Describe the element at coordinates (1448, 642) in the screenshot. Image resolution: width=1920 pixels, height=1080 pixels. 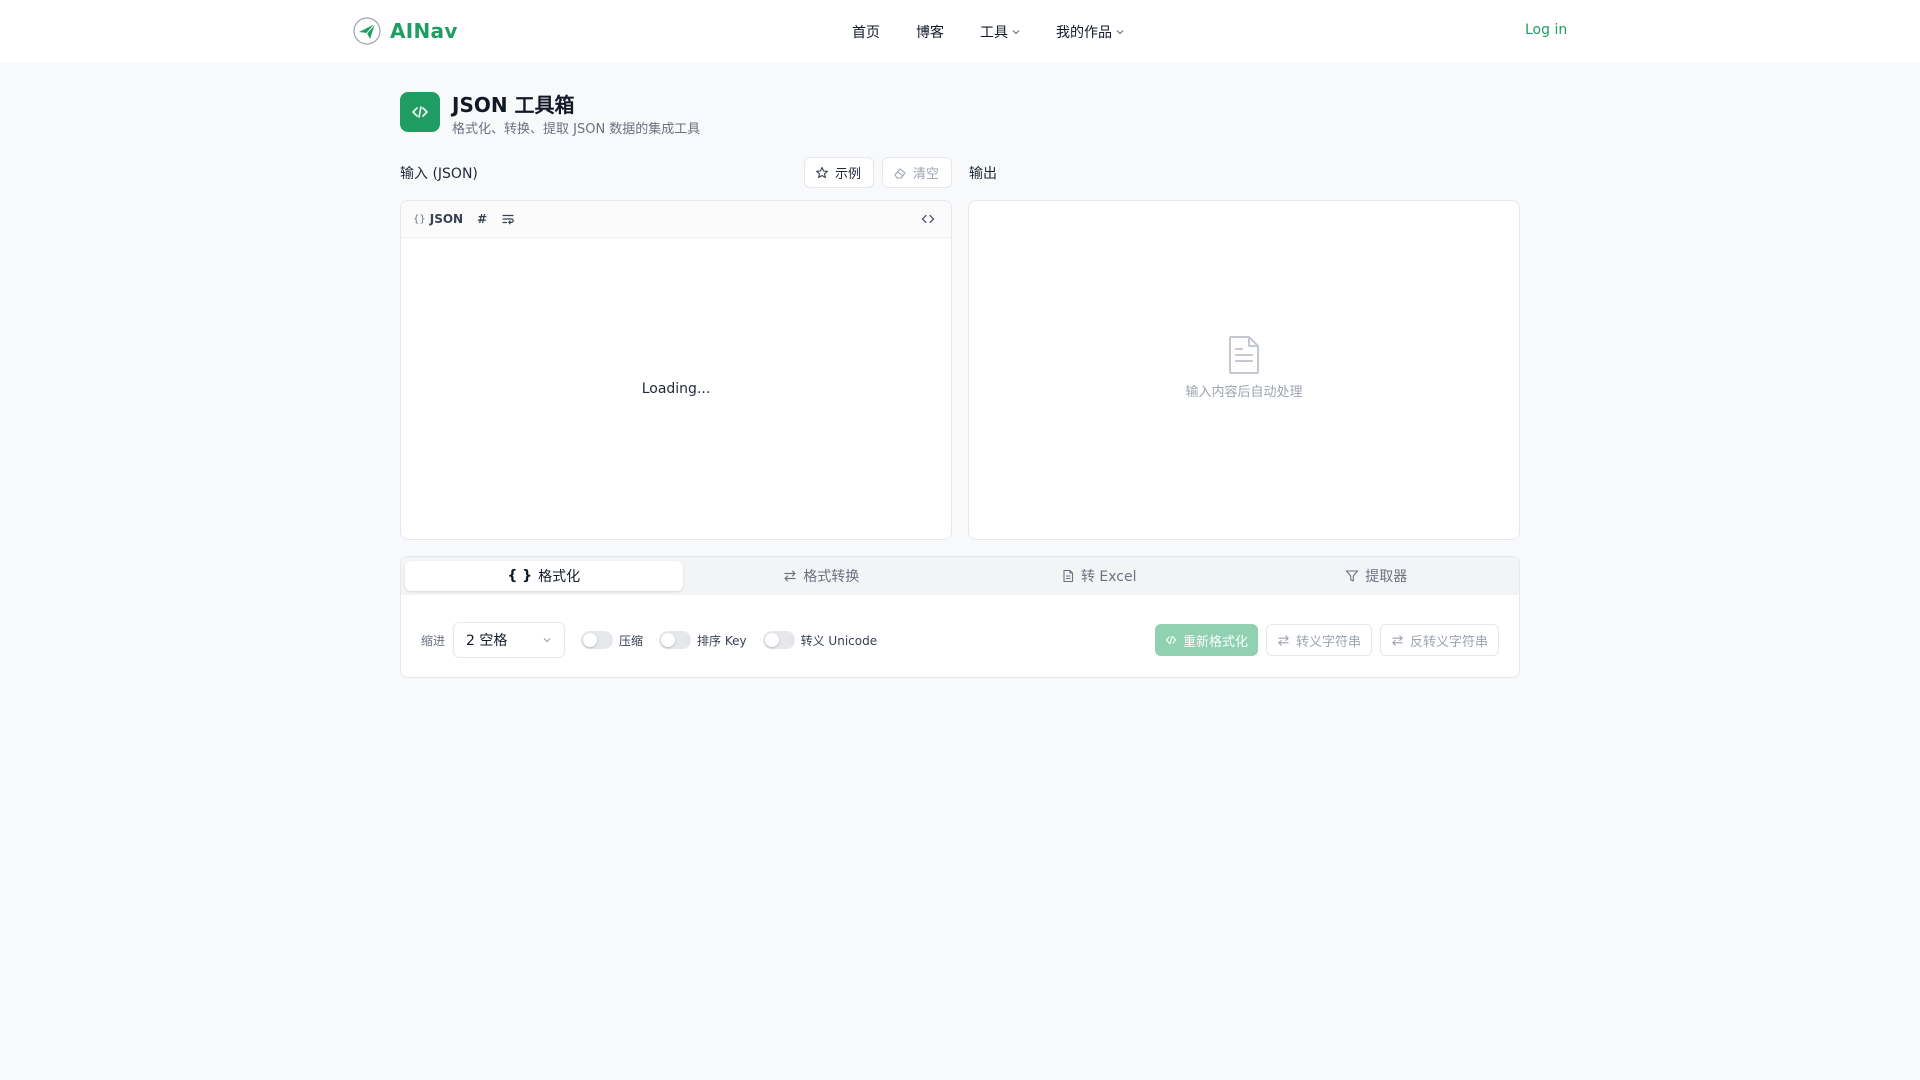
I see `unescape-string-label: 反转义字符串` at that location.